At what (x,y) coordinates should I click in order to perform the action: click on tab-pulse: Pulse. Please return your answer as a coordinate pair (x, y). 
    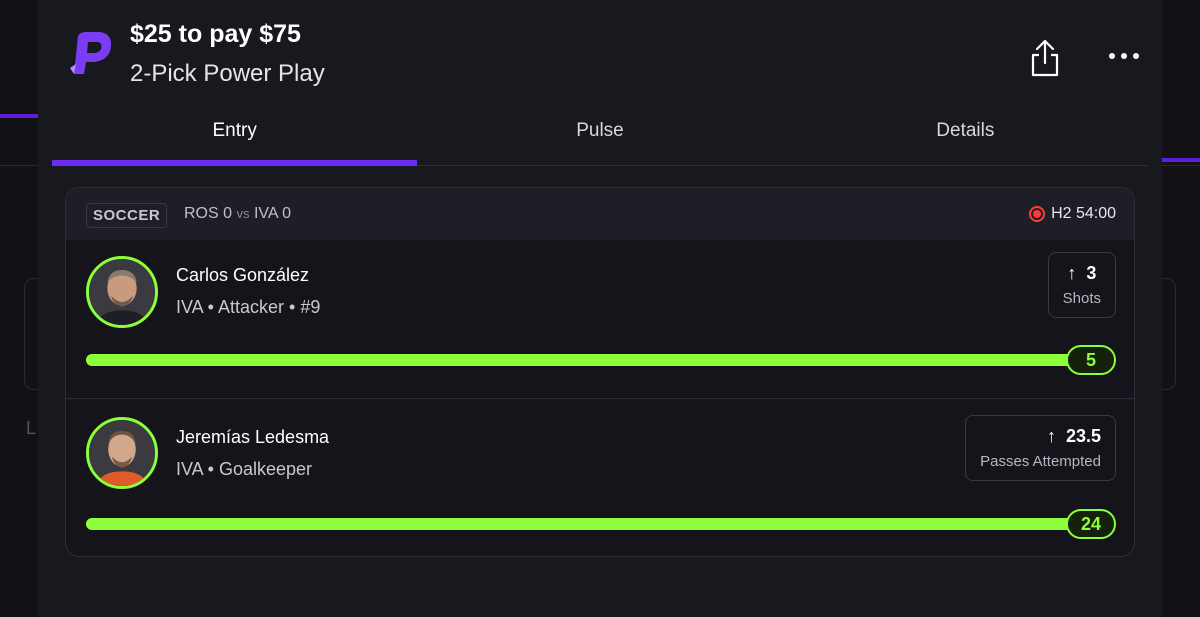
    Looking at the image, I should click on (599, 132).